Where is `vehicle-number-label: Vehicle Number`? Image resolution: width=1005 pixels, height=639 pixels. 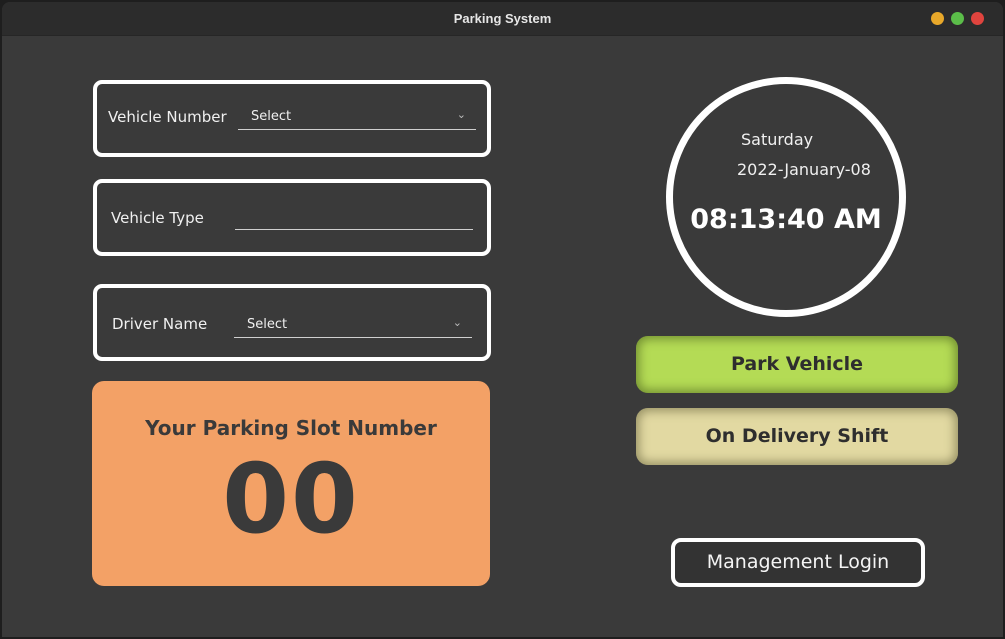 vehicle-number-label: Vehicle Number is located at coordinates (167, 117).